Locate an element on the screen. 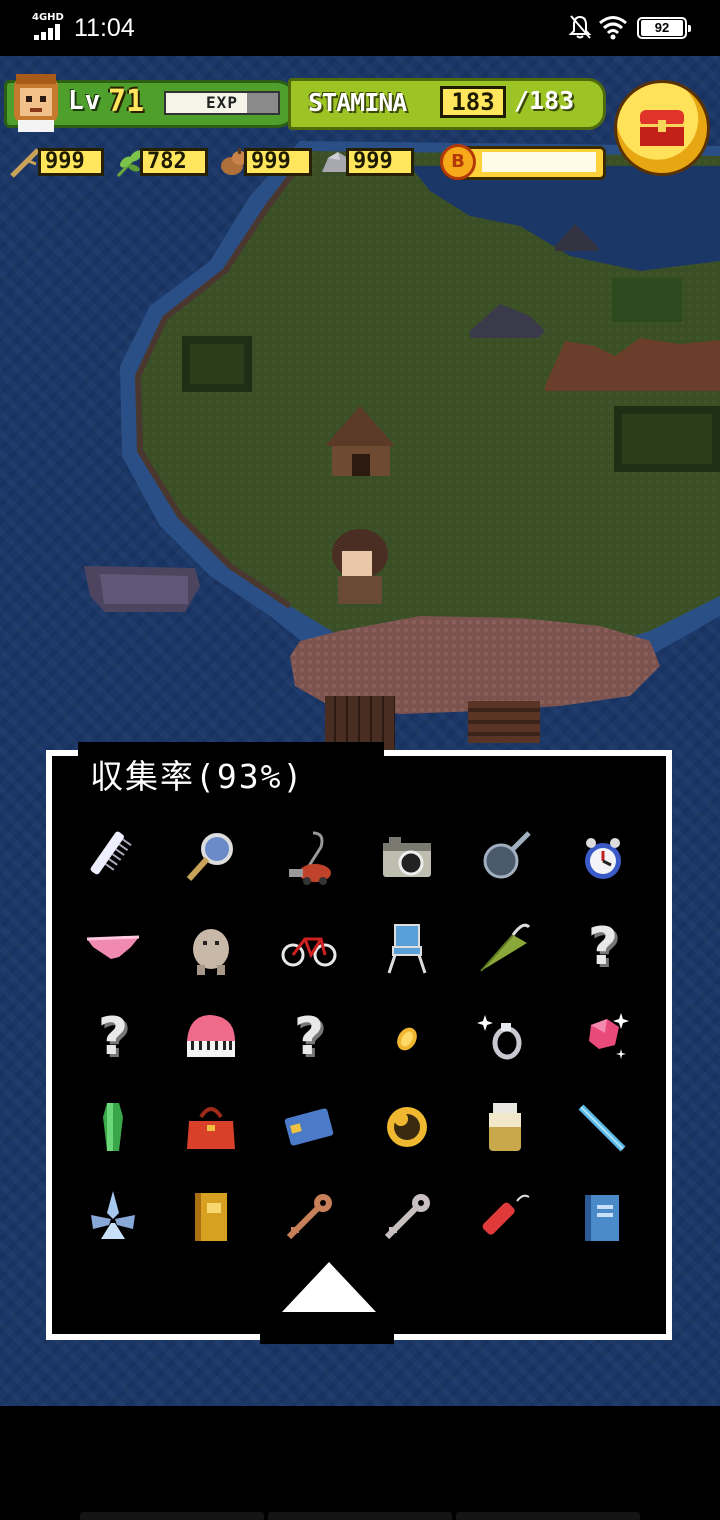 The image size is (720, 1520). ice-crystal-icon is located at coordinates (113, 1215).